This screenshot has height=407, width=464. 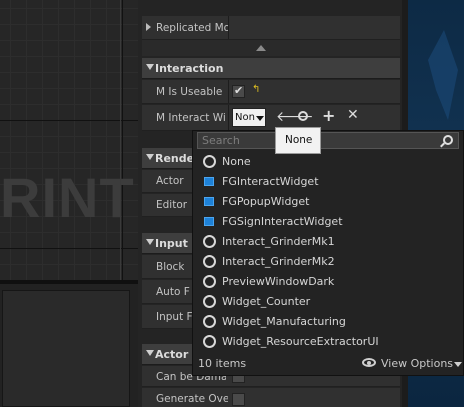 I want to click on option-label: PreviewWindowDark, so click(x=278, y=281).